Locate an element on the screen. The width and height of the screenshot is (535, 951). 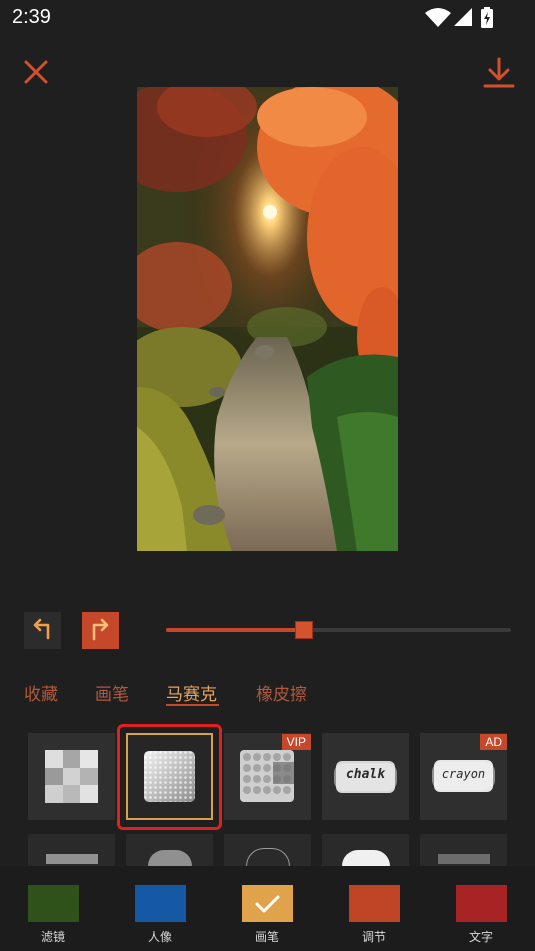
brush-chalk: chalk is located at coordinates (365, 776).